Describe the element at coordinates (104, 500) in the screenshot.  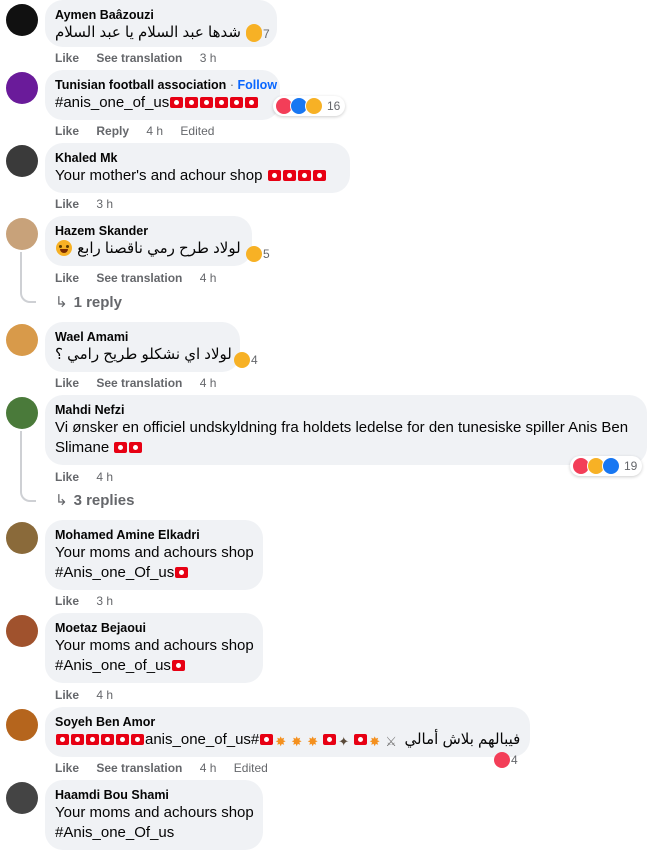
I see `replies-count: 3 replies` at that location.